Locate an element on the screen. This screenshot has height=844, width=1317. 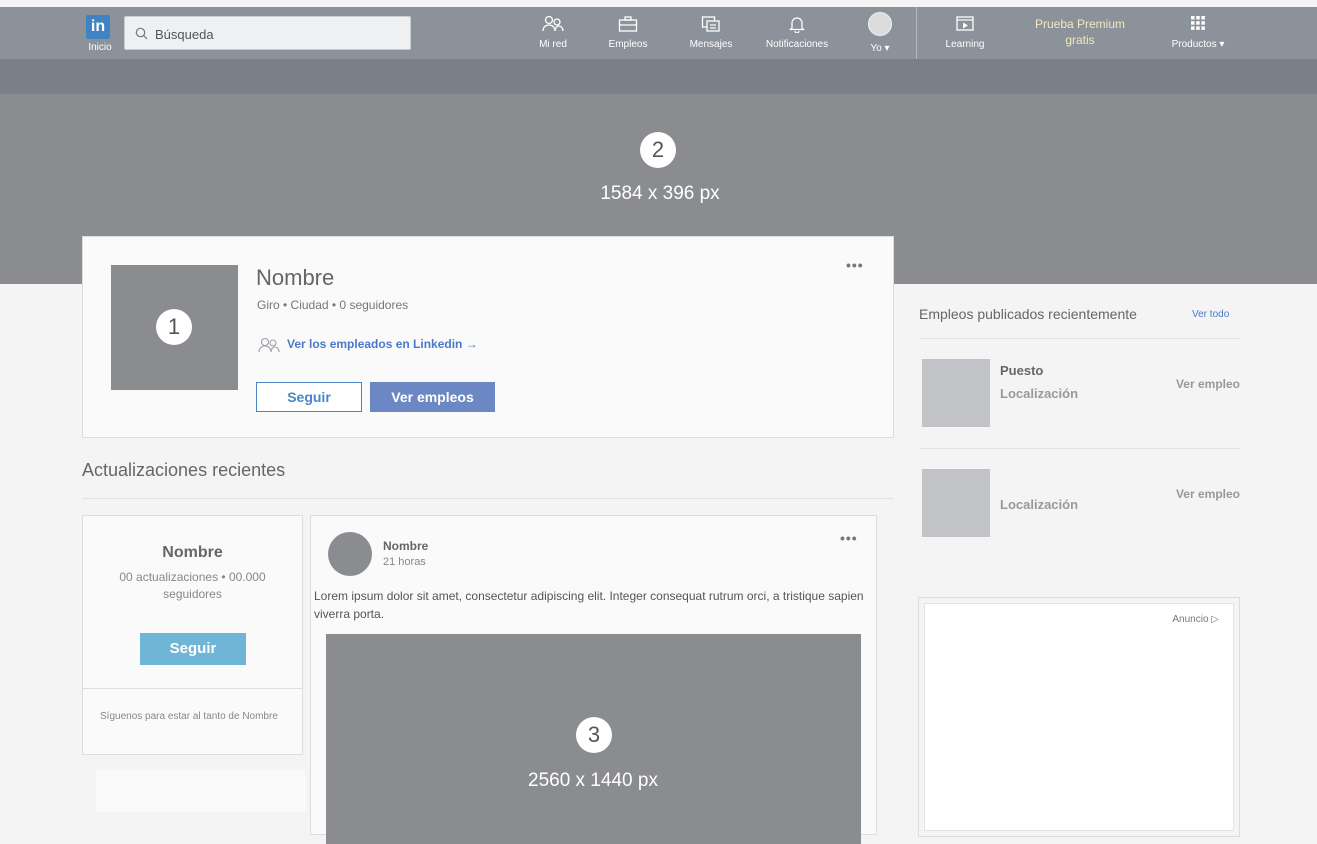
post-image-placeholder: 3 2560 x 1440 px is located at coordinates (593, 739).